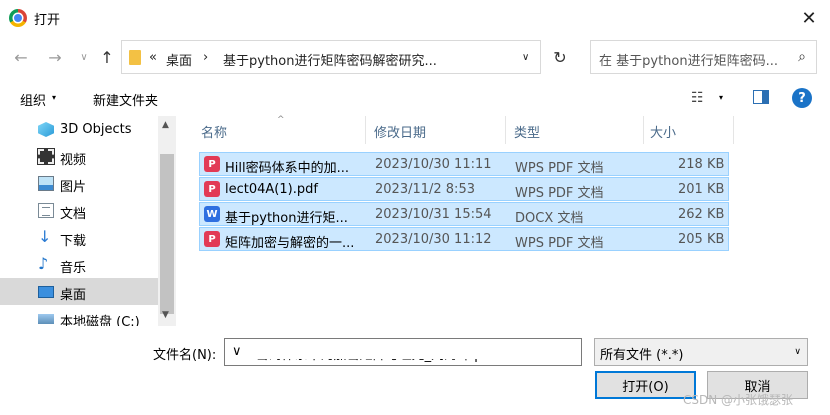 The height and width of the screenshot is (415, 830). Describe the element at coordinates (135, 57) in the screenshot. I see `folder-icon` at that location.